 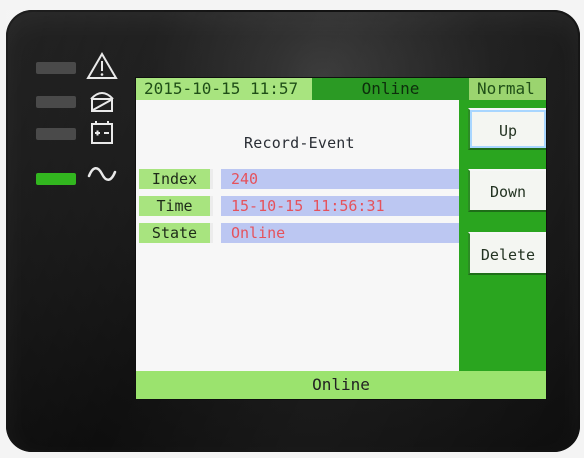 What do you see at coordinates (340, 233) in the screenshot?
I see `state-value: Online` at bounding box center [340, 233].